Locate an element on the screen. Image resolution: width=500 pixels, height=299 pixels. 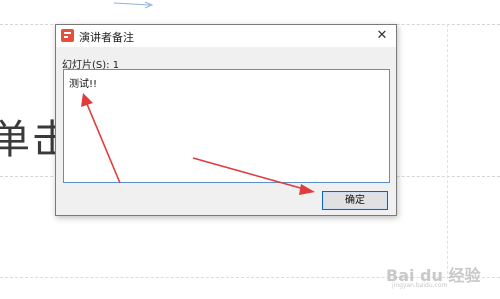
decorative-arrow-icon is located at coordinates (133, 5).